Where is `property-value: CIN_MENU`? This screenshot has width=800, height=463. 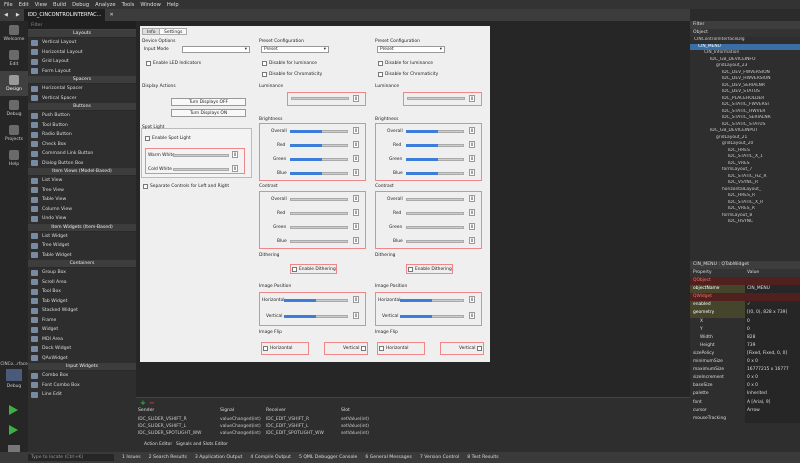
property-value: CIN_MENU is located at coordinates (772, 289).